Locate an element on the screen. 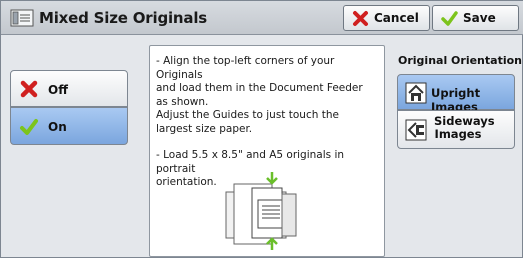 The image size is (523, 258). document-stack-icon is located at coordinates (22, 18).